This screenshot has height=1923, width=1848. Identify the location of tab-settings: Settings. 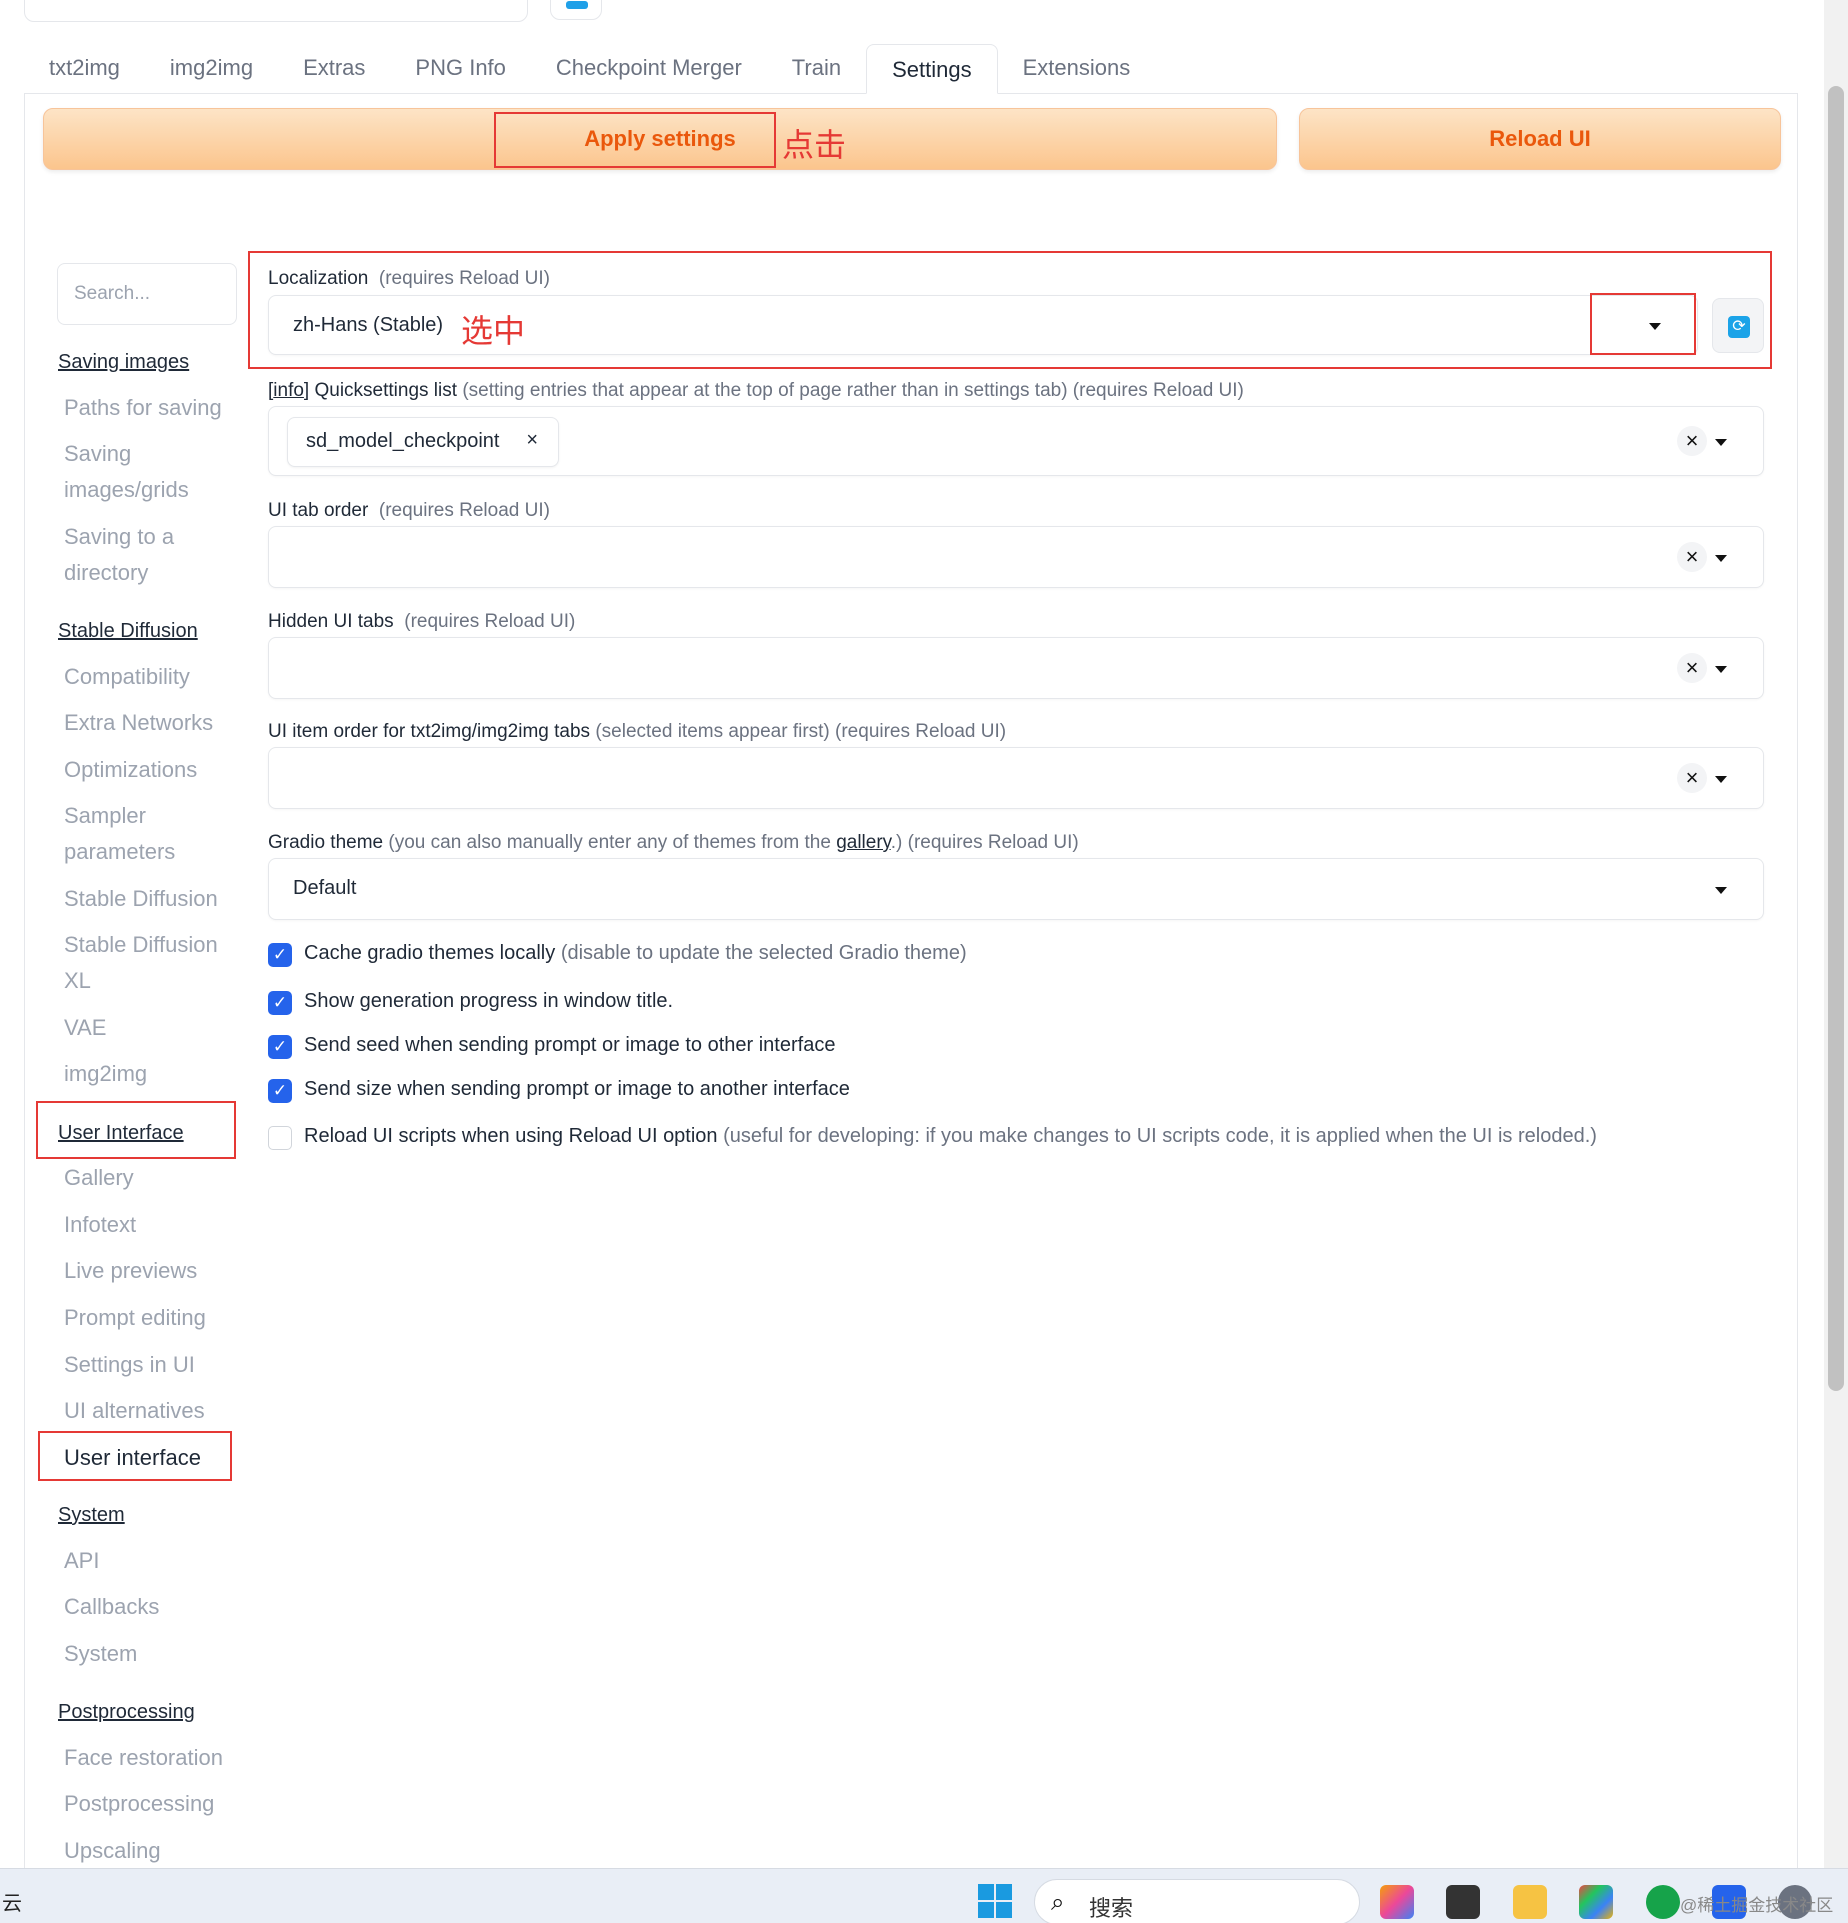
(932, 69).